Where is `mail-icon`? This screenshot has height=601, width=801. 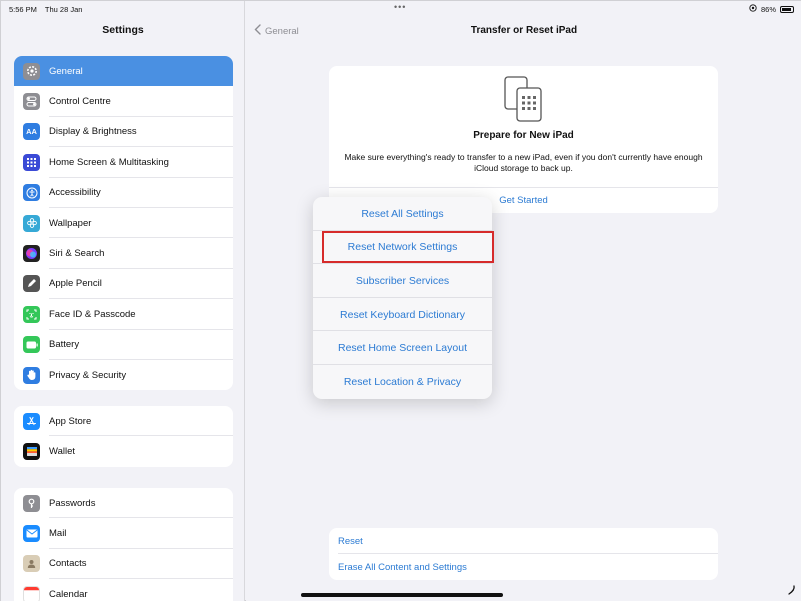
mail-icon is located at coordinates (31, 534).